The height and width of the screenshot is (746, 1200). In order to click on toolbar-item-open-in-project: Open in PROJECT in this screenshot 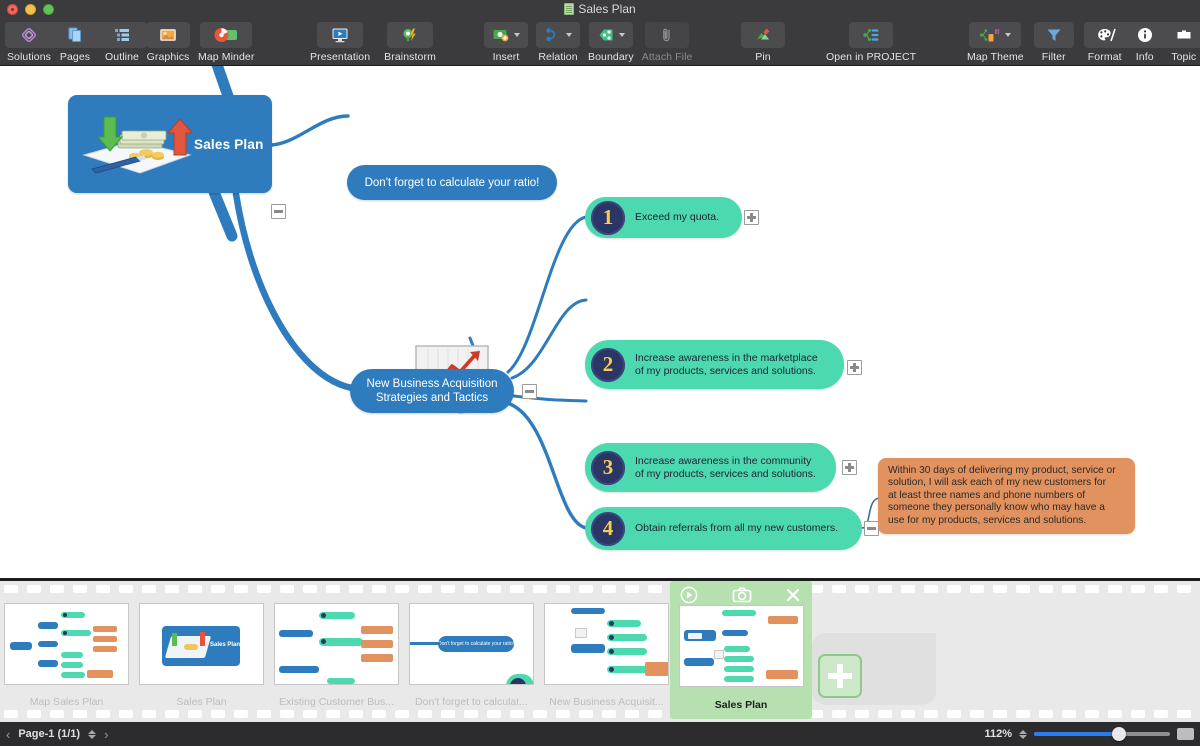, I will do `click(871, 42)`.